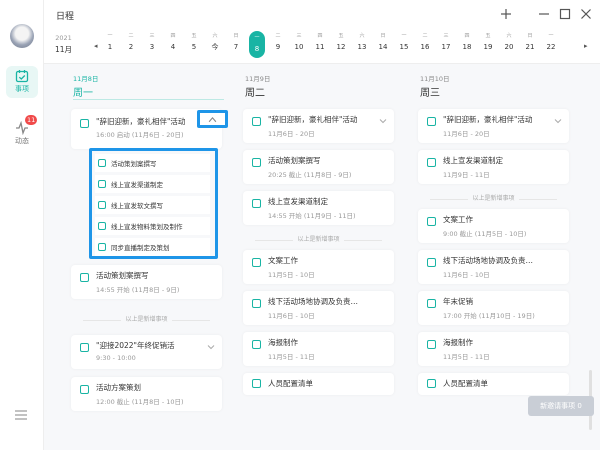  I want to click on avatar, so click(22, 36).